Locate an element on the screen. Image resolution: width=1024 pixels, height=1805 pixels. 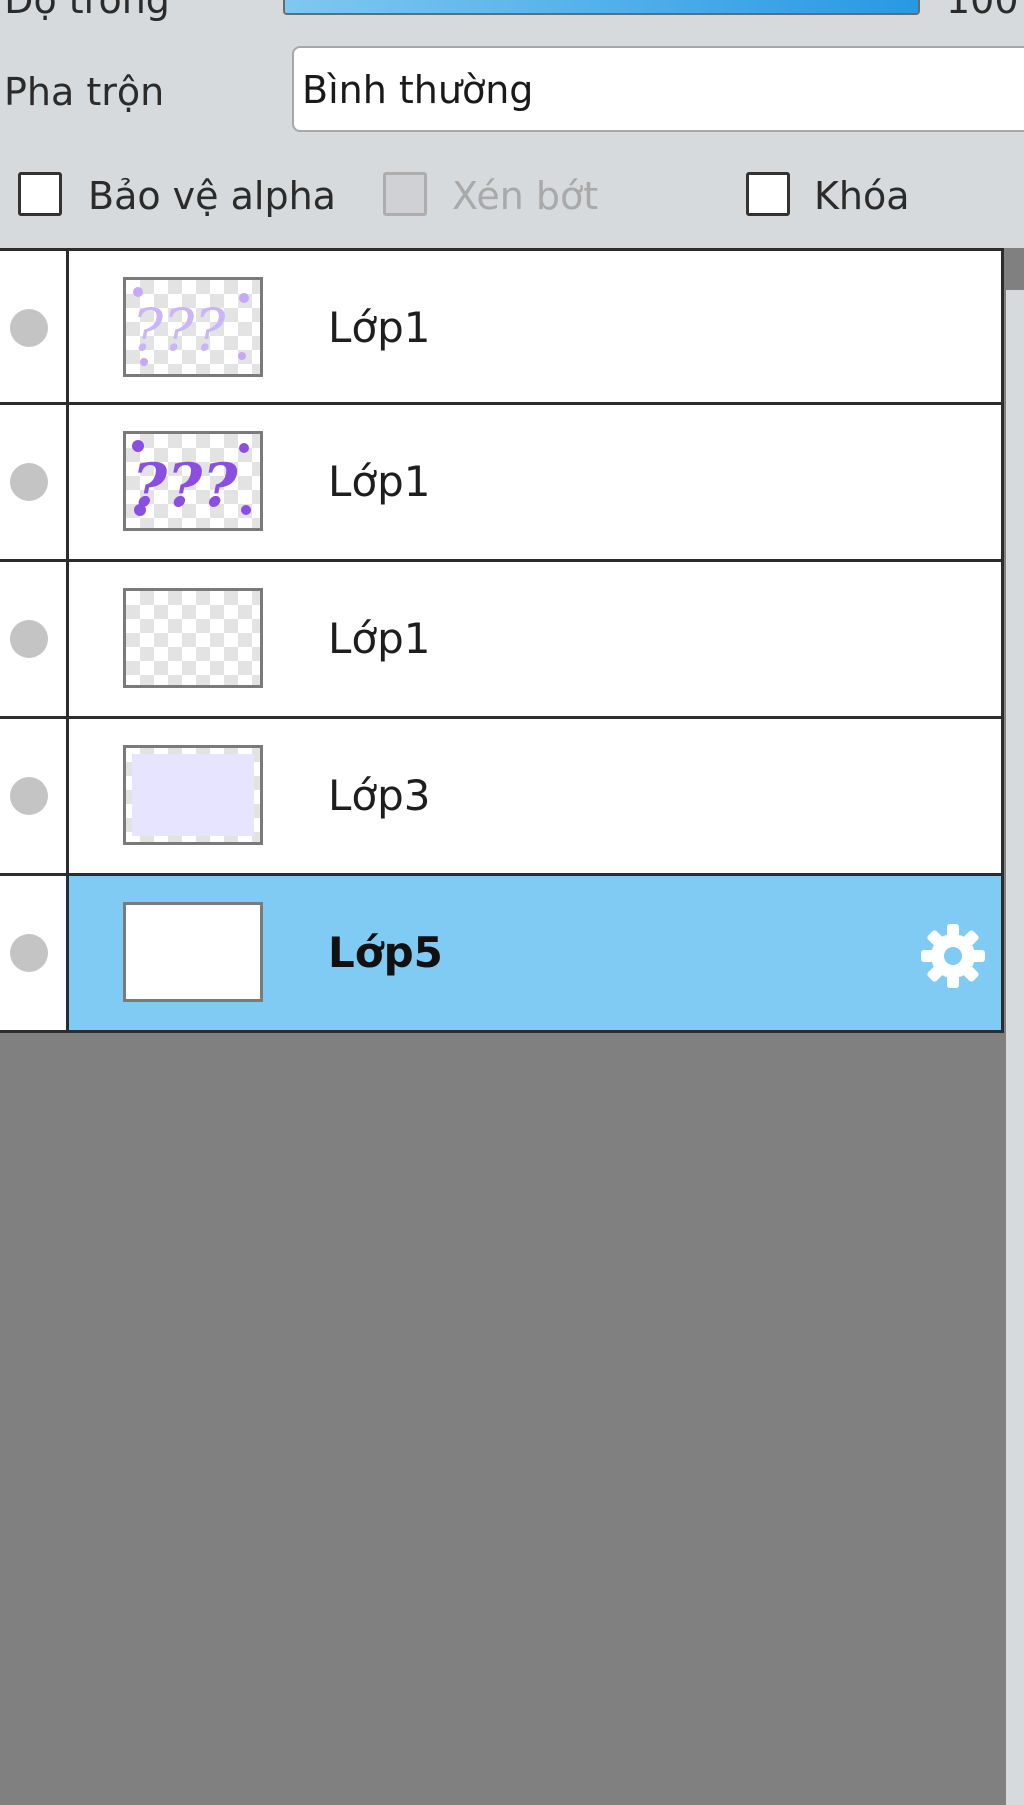
layer-cell: Lớp1 is located at coordinates (535, 640).